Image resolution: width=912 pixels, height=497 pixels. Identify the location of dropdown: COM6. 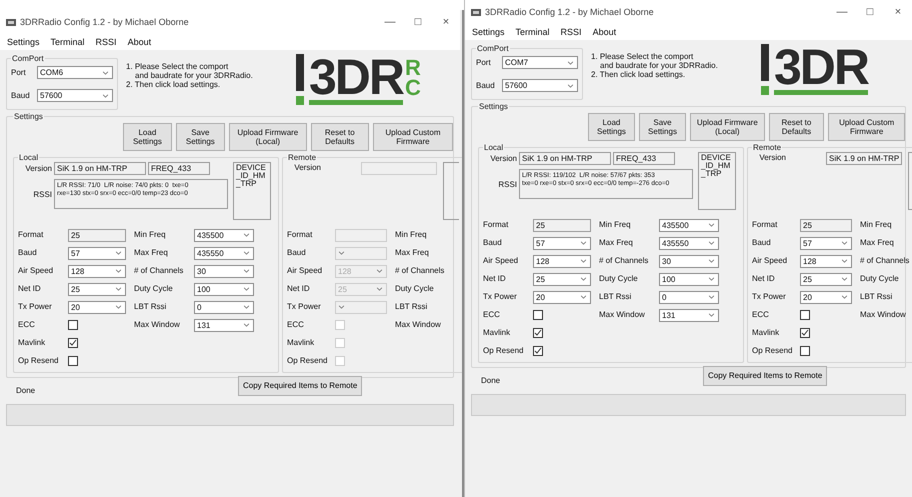
(75, 72).